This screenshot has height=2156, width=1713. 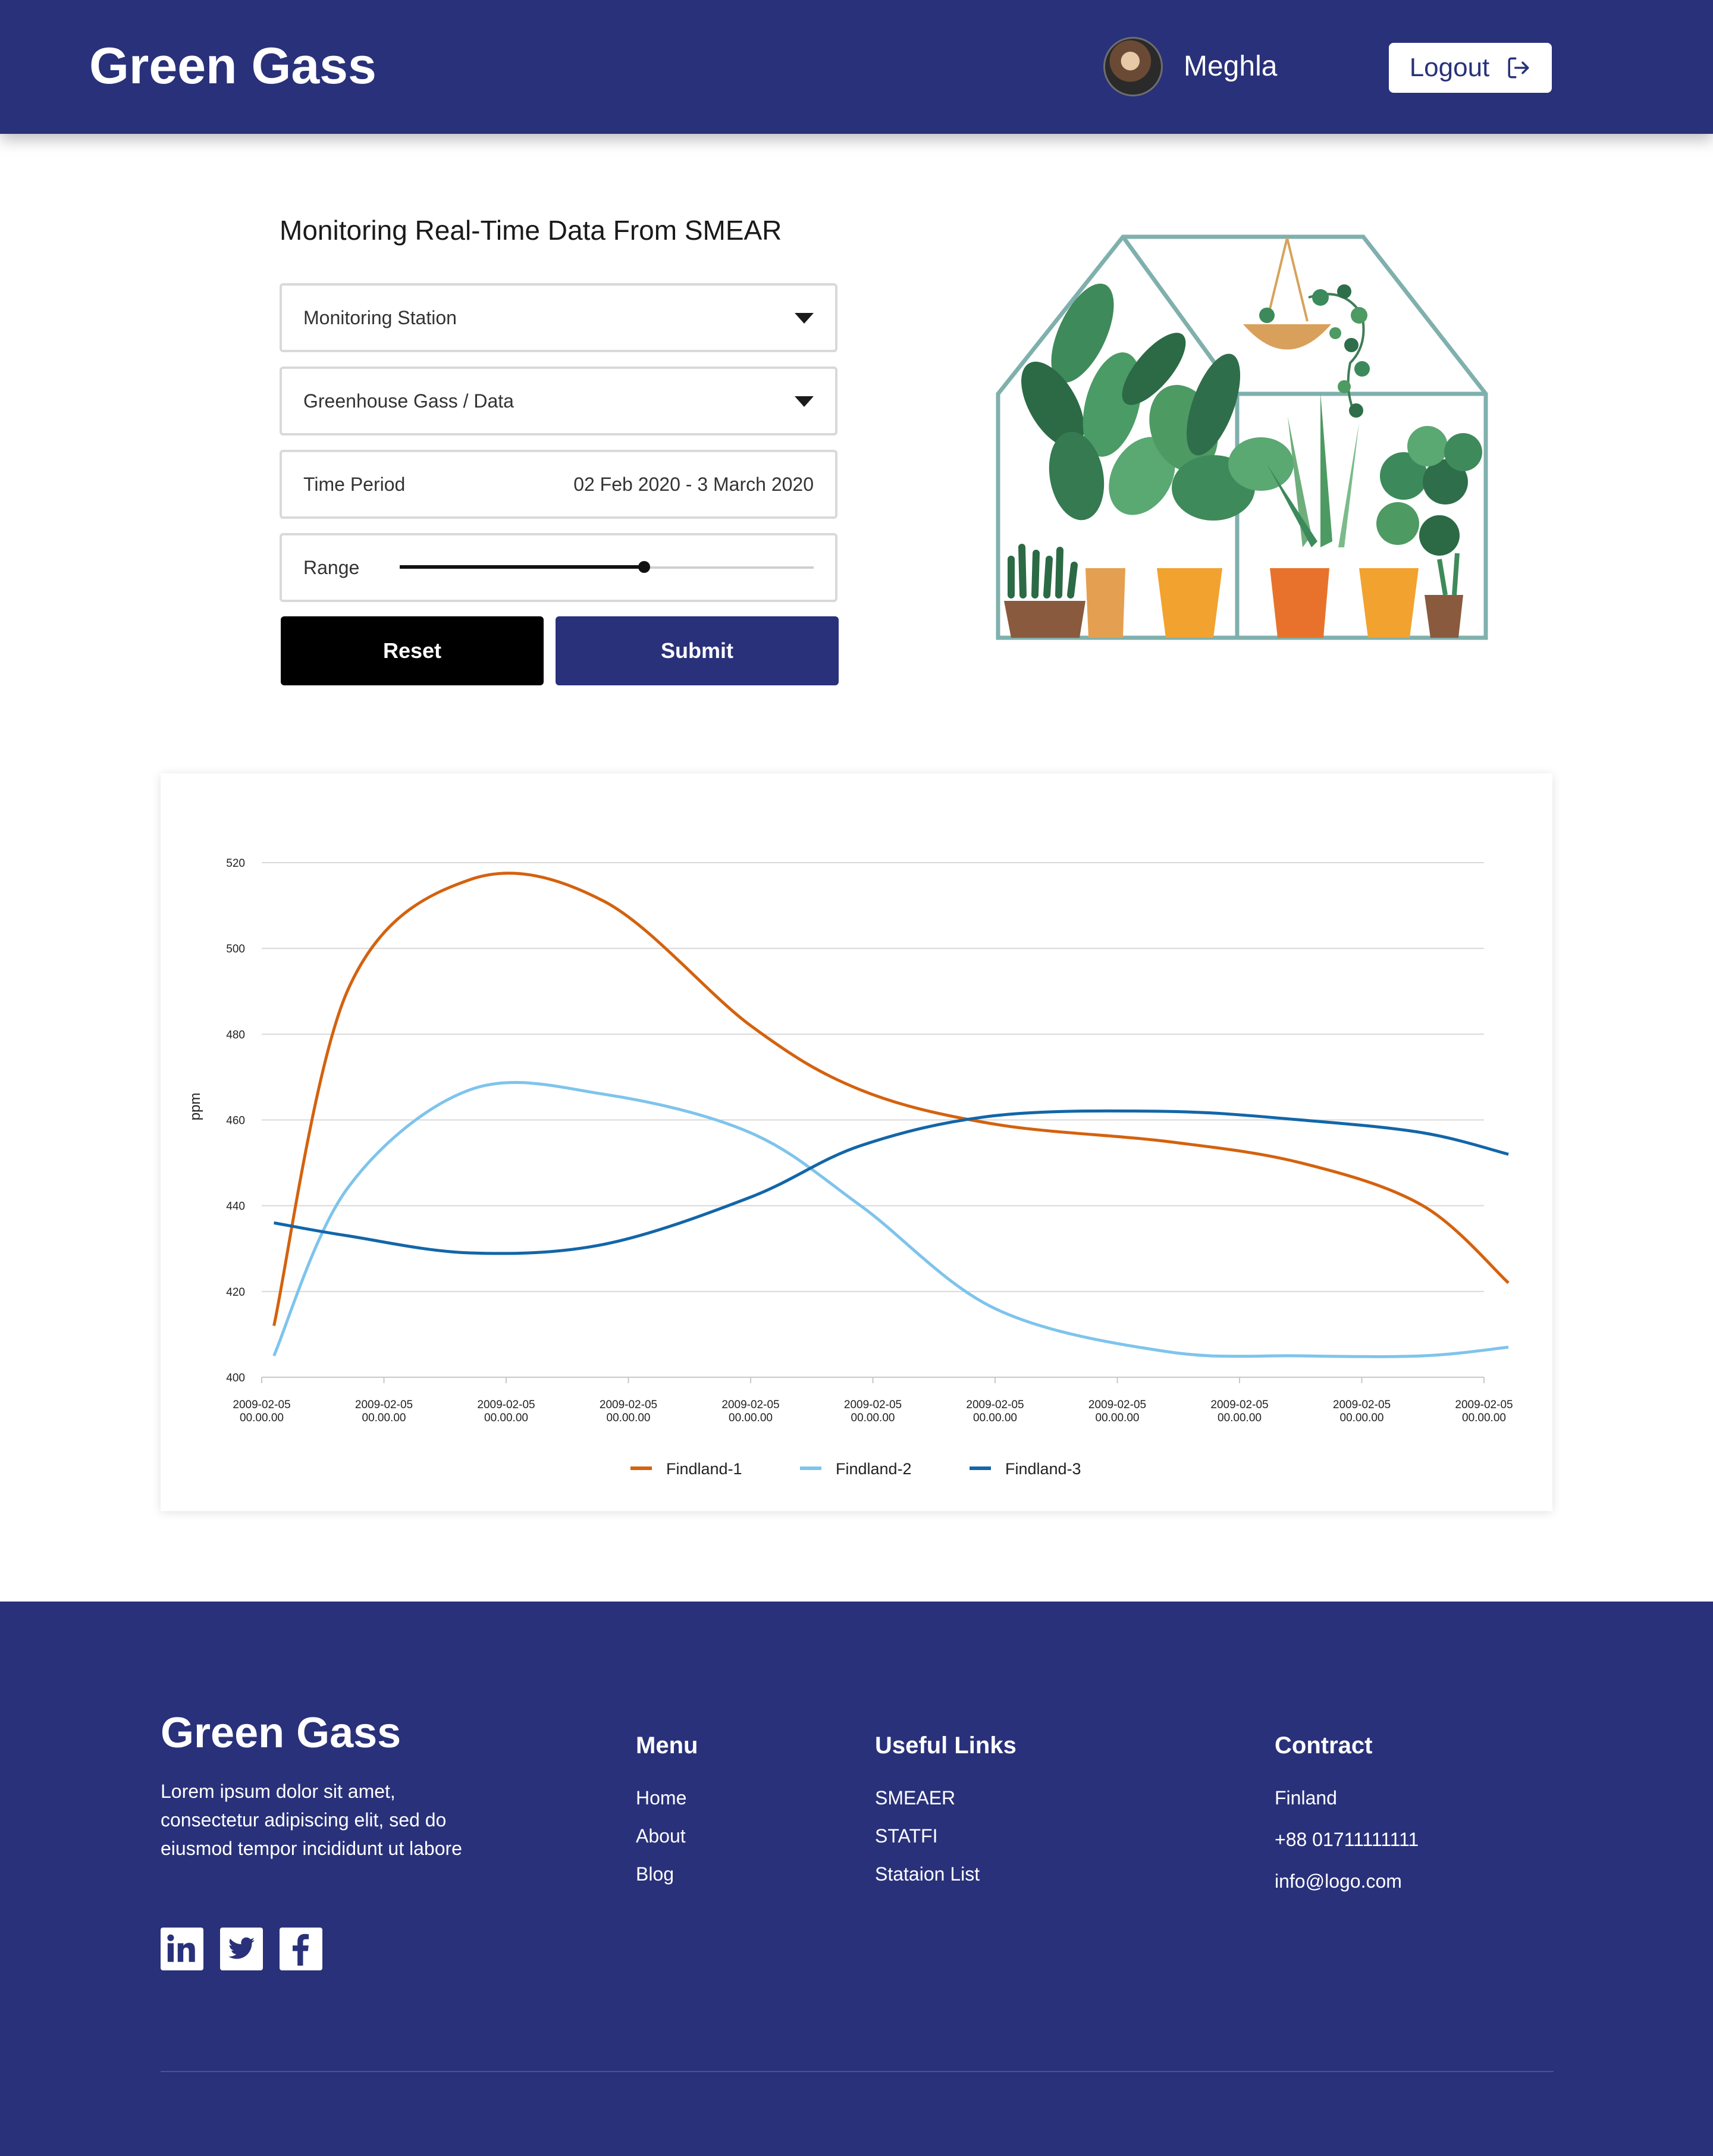 I want to click on footer-divider, so click(x=858, y=2072).